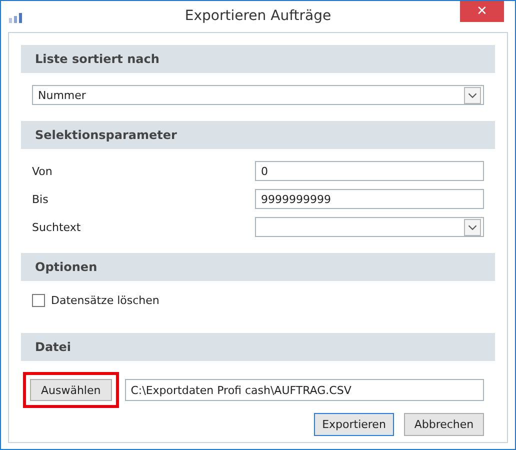  I want to click on field-label: Suchtext, so click(57, 227).